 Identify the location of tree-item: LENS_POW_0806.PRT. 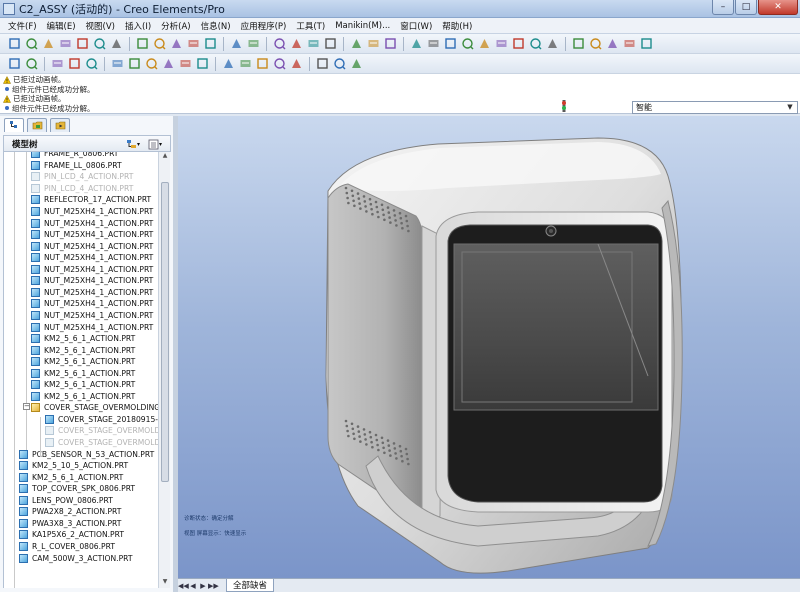
(66, 501).